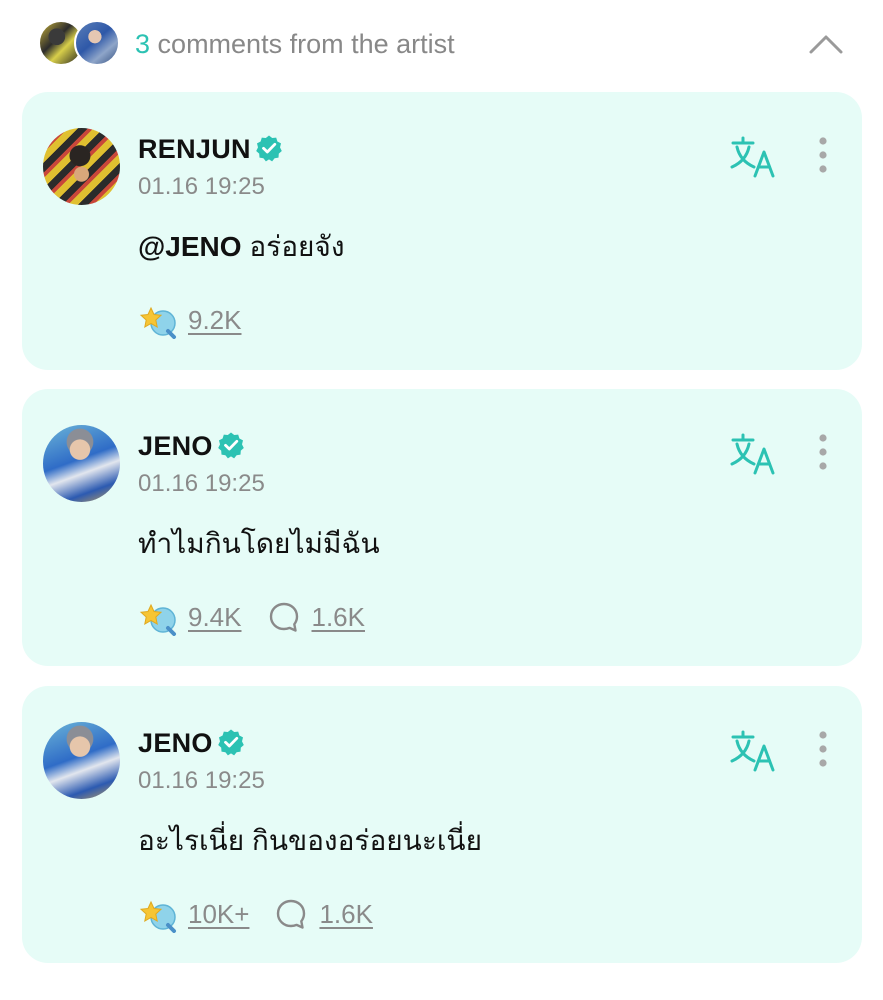 The width and height of the screenshot is (883, 1000). I want to click on comment-text: @JENO อร่อยจัง, so click(241, 247).